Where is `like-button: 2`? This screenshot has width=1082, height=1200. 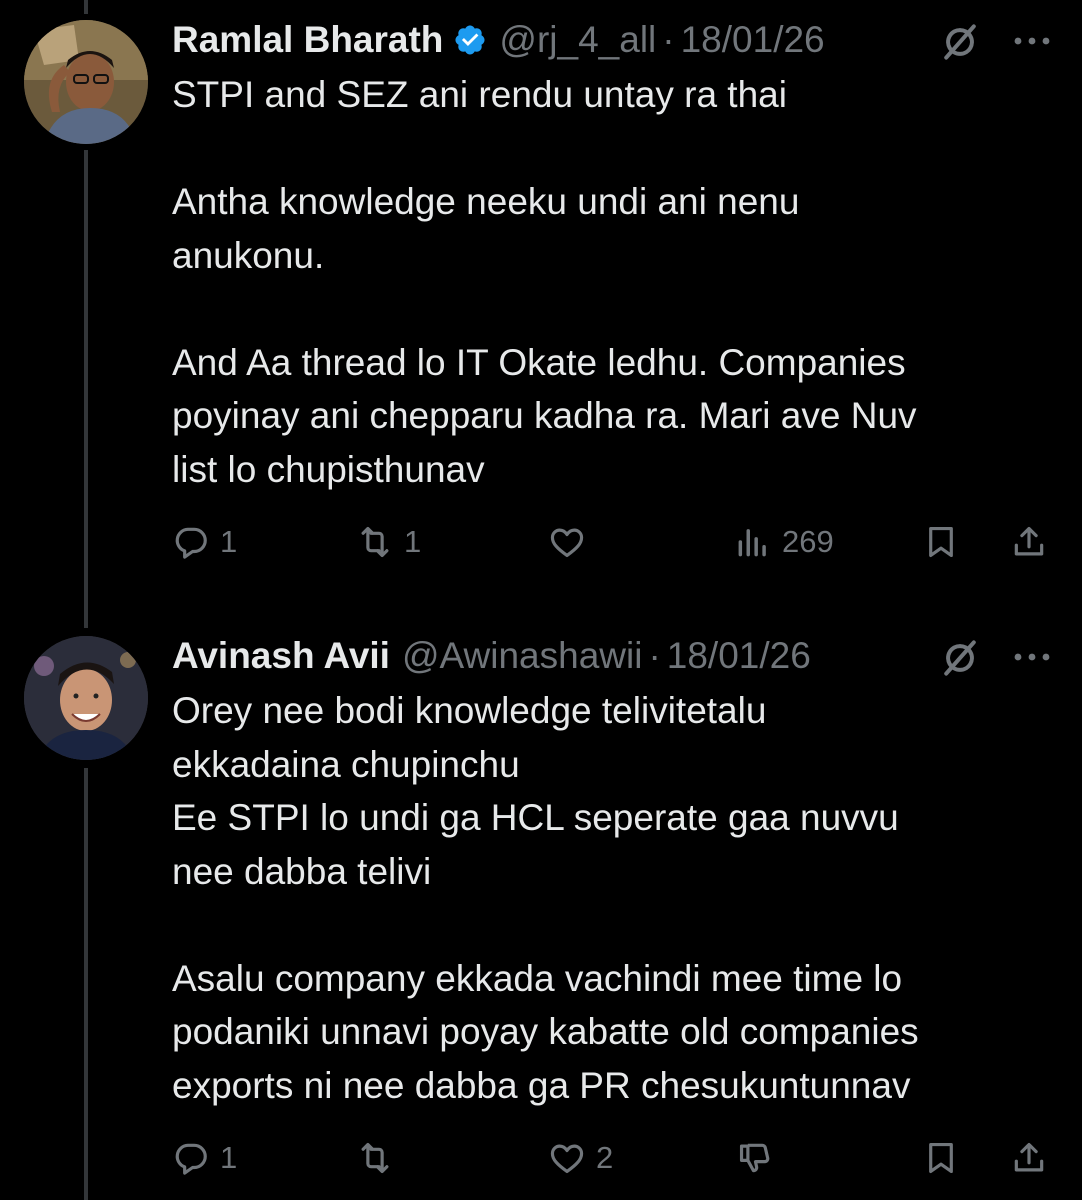 like-button: 2 is located at coordinates (580, 1158).